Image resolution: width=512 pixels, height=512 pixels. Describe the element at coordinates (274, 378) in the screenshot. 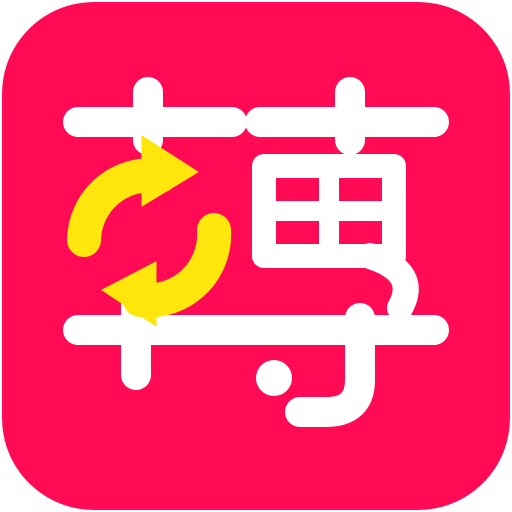

I see `glyph-dot` at that location.